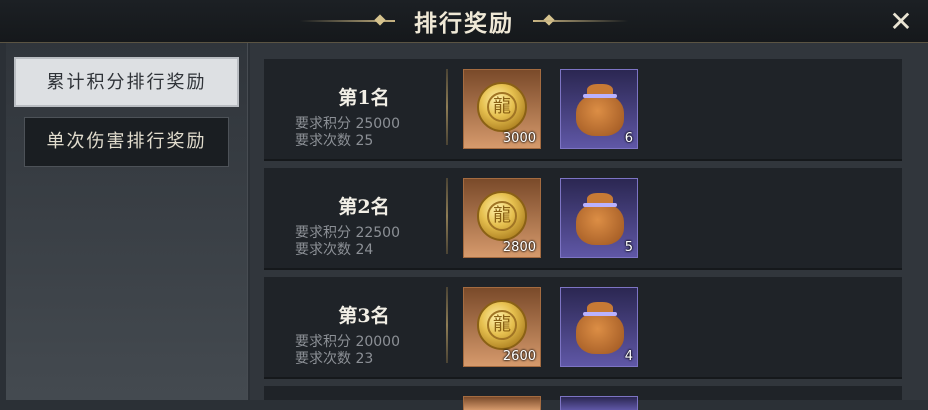 The image size is (928, 410). I want to click on reward-item-bag: 5, so click(599, 218).